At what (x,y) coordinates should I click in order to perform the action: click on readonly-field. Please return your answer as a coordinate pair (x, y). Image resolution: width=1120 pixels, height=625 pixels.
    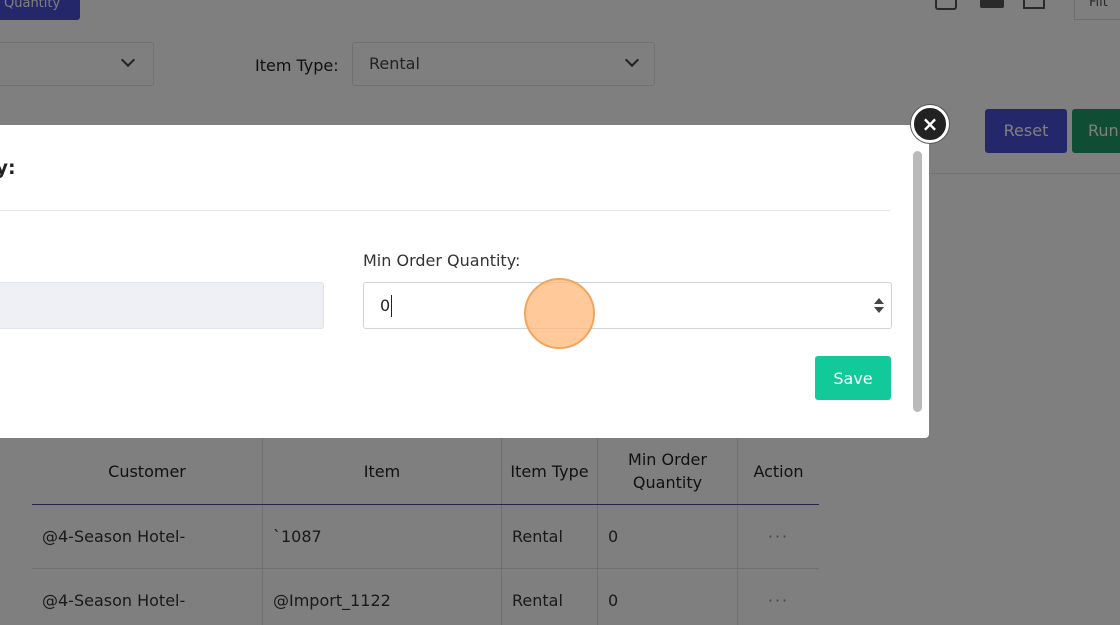
    Looking at the image, I should click on (162, 305).